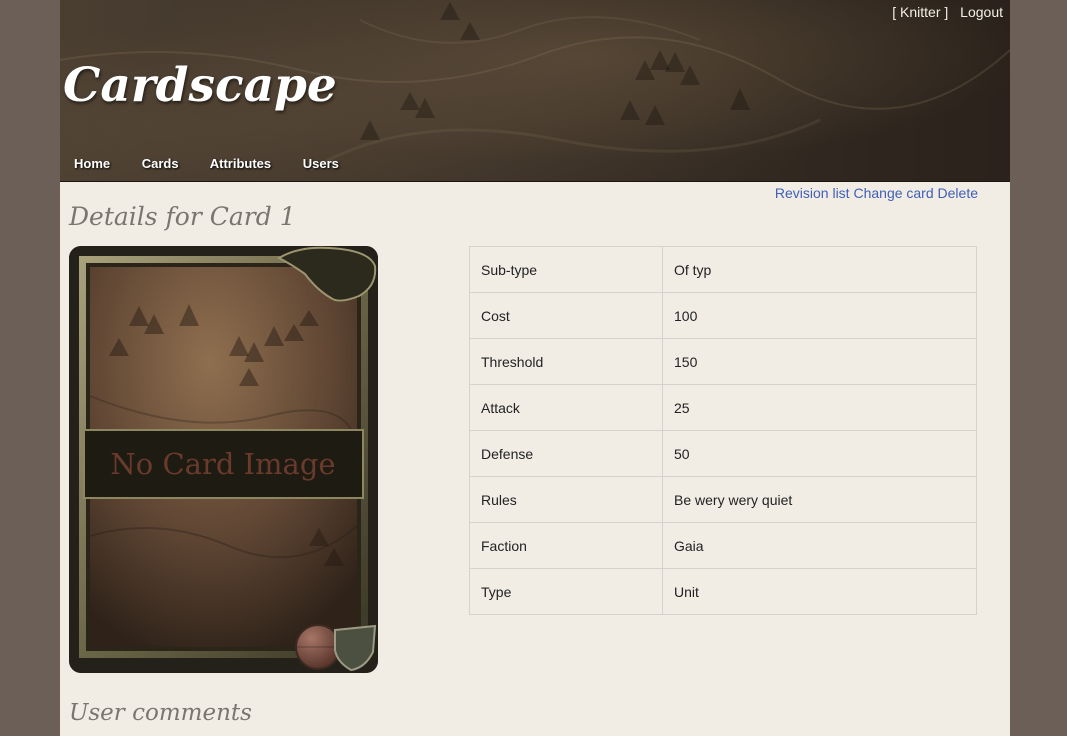 This screenshot has height=736, width=1067. Describe the element at coordinates (566, 545) in the screenshot. I see `attribute-key: Faction` at that location.